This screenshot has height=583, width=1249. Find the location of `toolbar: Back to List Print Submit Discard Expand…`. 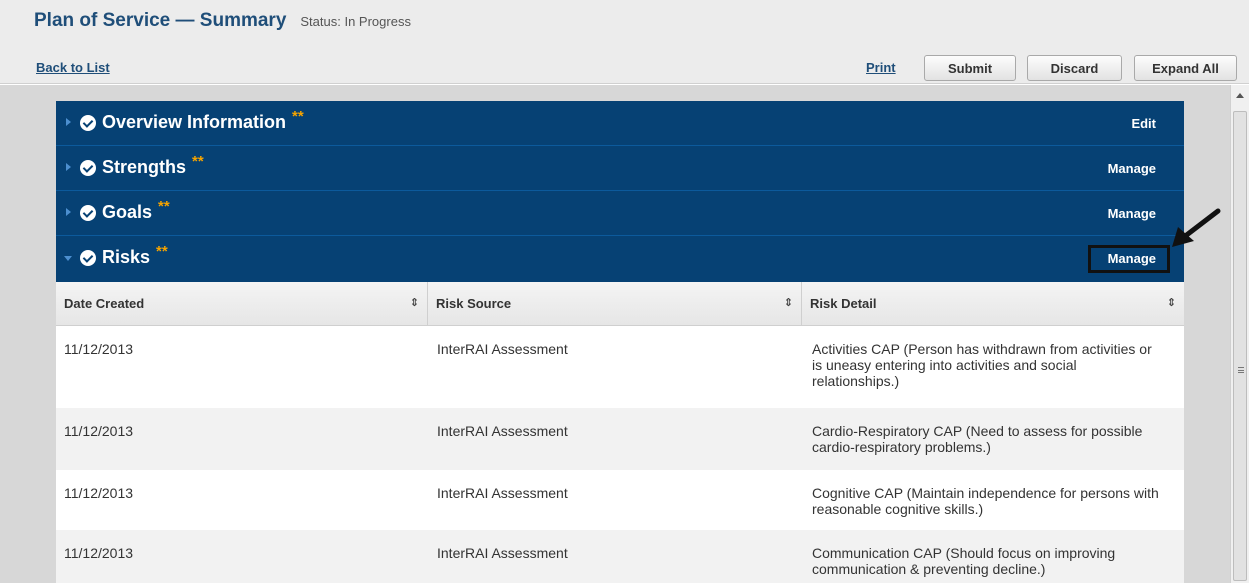

toolbar: Back to List Print Submit Discard Expand… is located at coordinates (624, 68).